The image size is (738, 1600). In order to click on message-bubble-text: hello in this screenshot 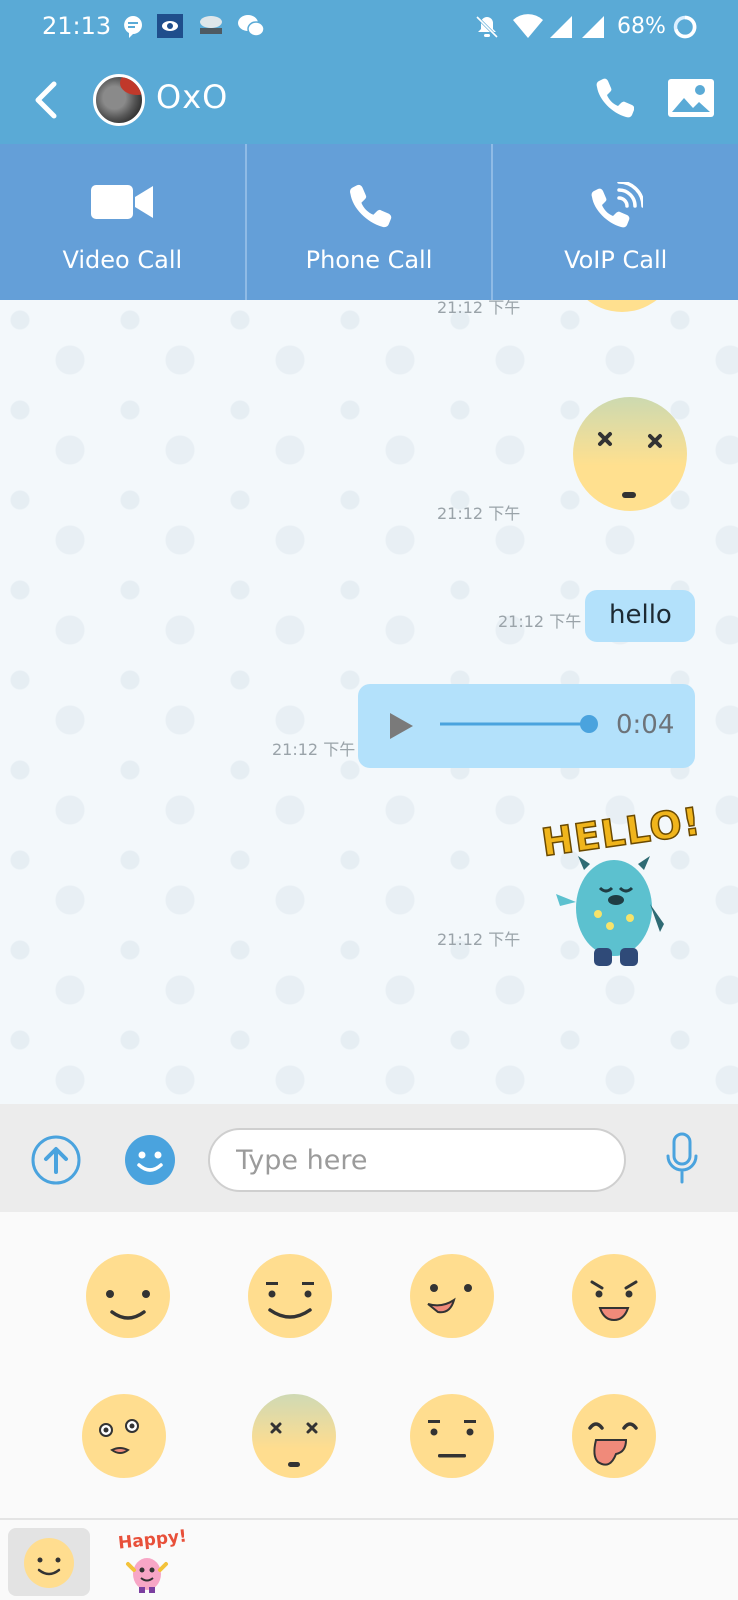, I will do `click(640, 616)`.